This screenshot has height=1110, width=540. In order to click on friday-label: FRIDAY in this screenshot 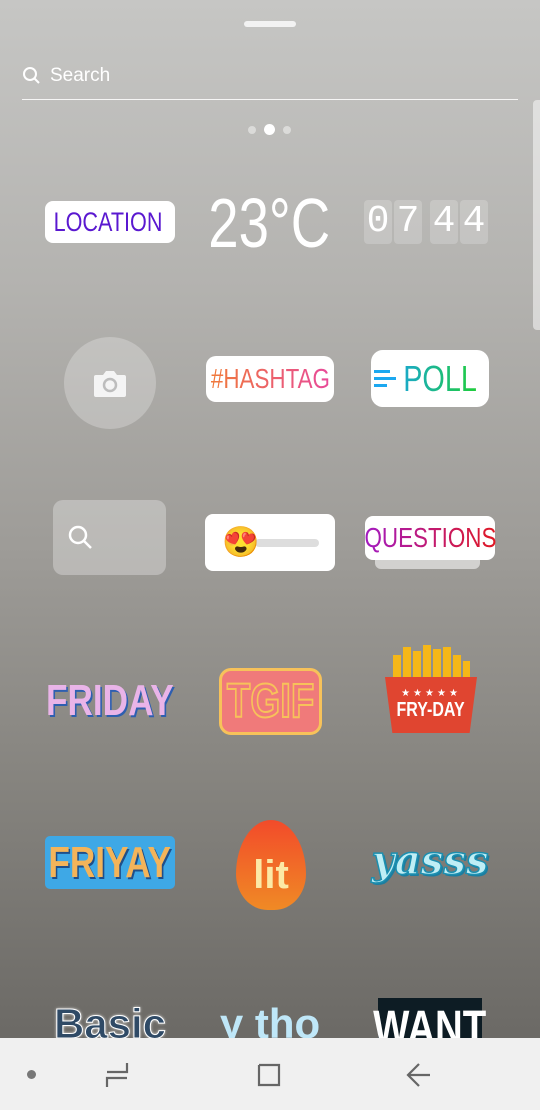, I will do `click(110, 700)`.